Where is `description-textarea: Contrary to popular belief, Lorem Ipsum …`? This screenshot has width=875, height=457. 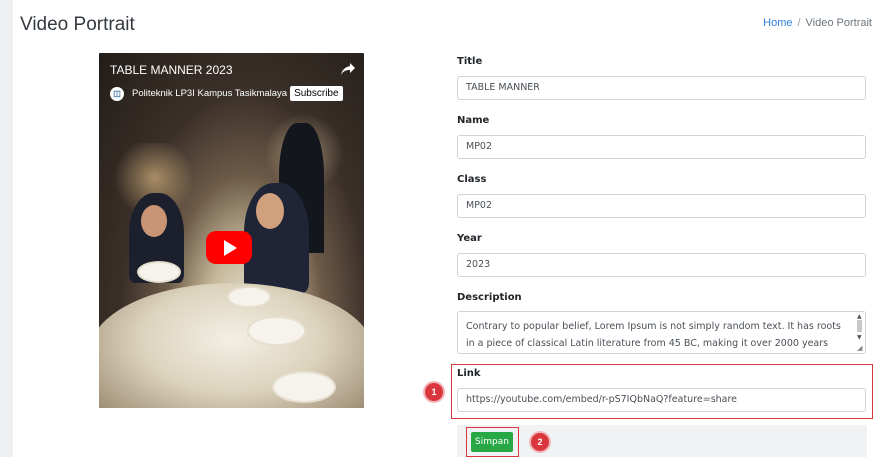 description-textarea: Contrary to popular belief, Lorem Ipsum … is located at coordinates (661, 332).